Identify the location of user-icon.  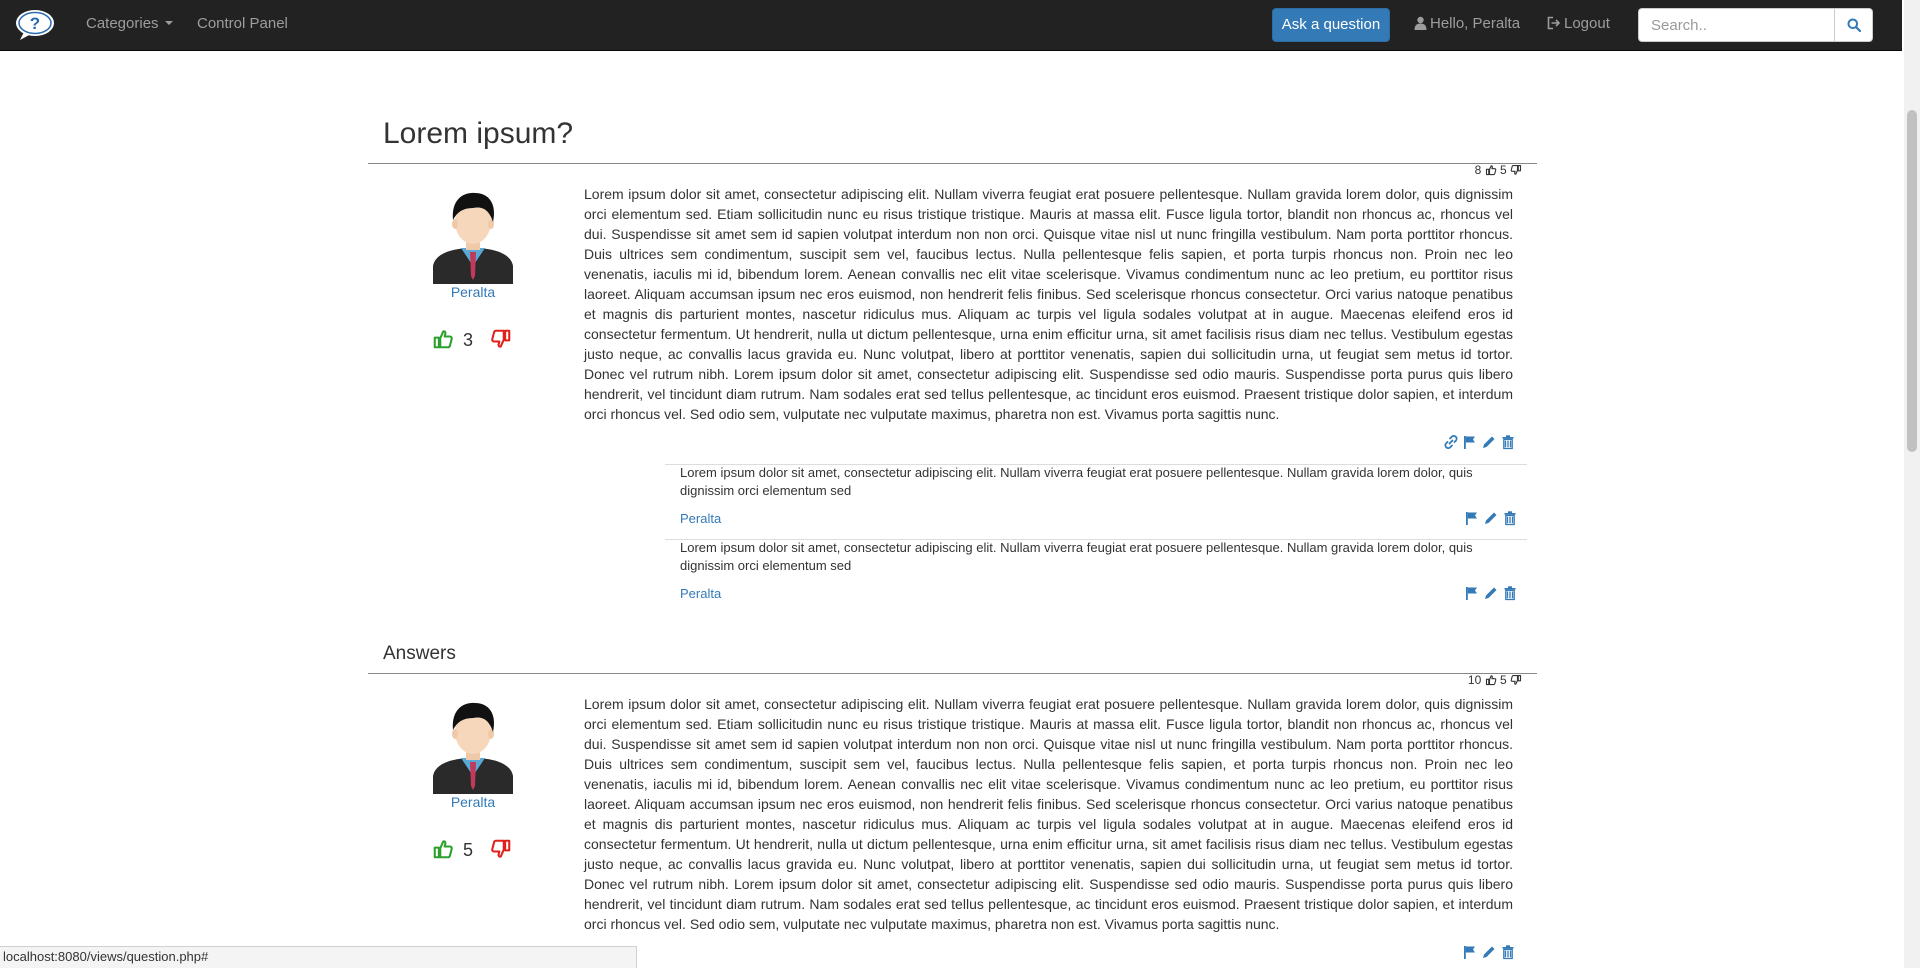
(1420, 23).